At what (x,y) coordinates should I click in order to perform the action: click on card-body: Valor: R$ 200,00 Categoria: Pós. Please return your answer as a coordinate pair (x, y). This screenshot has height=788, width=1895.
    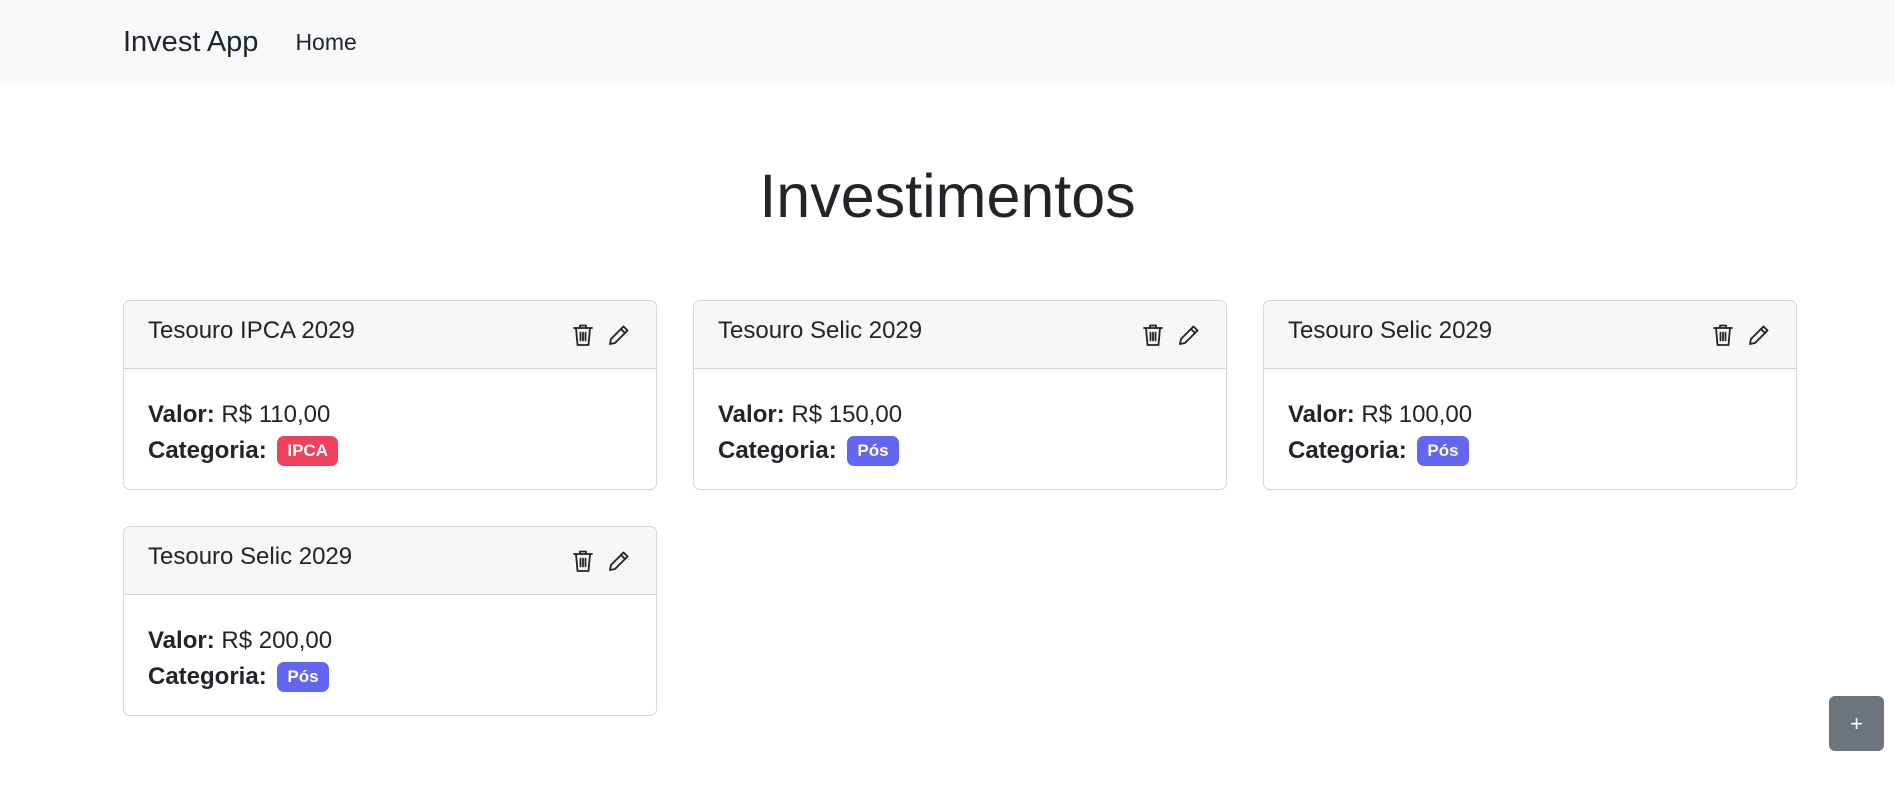
    Looking at the image, I should click on (390, 645).